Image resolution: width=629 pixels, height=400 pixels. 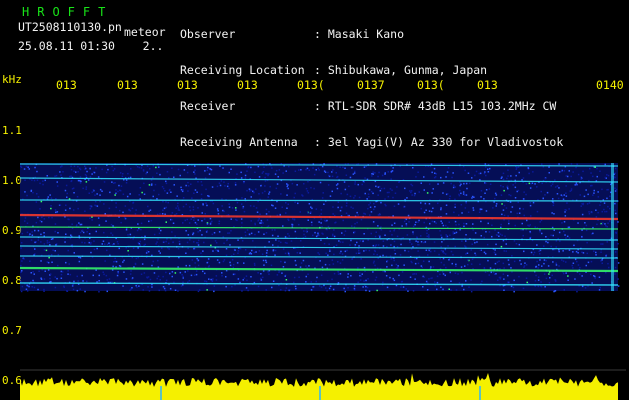 I want to click on y-tick-label: 0.8, so click(x=12, y=280).